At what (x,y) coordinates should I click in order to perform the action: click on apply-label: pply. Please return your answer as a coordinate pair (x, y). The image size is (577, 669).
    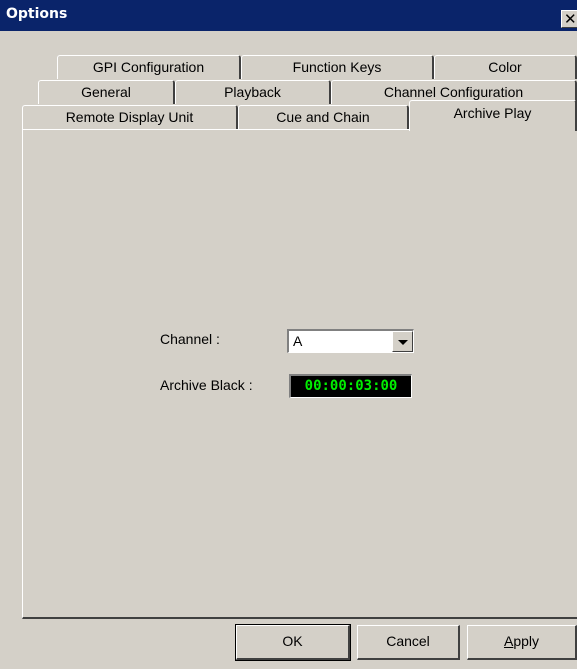
    Looking at the image, I should click on (526, 641).